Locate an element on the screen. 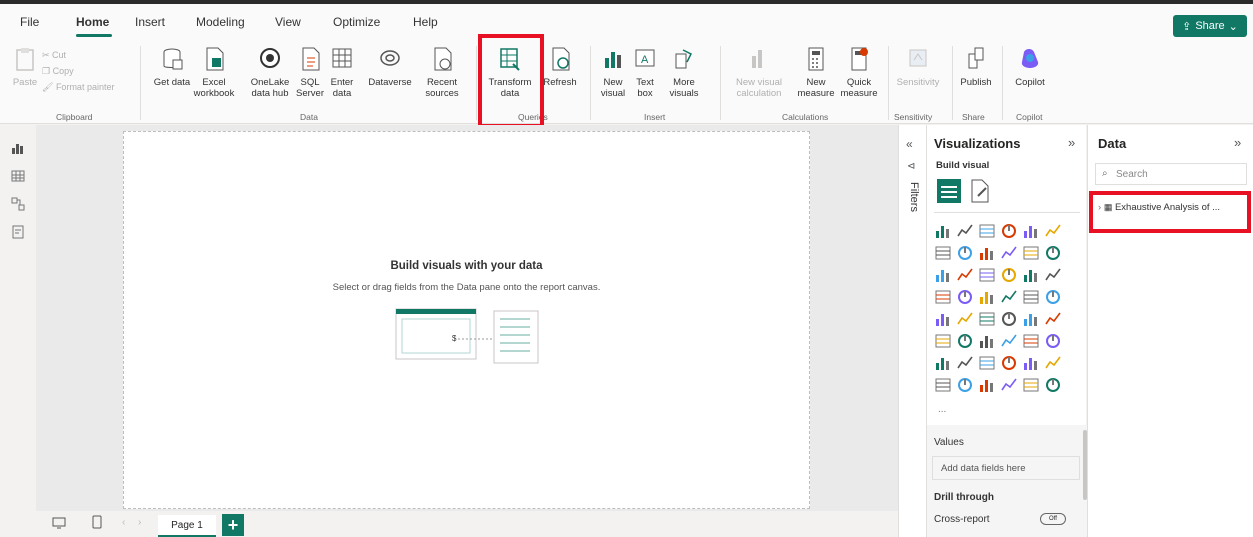  menu-home: Home is located at coordinates (92, 22).